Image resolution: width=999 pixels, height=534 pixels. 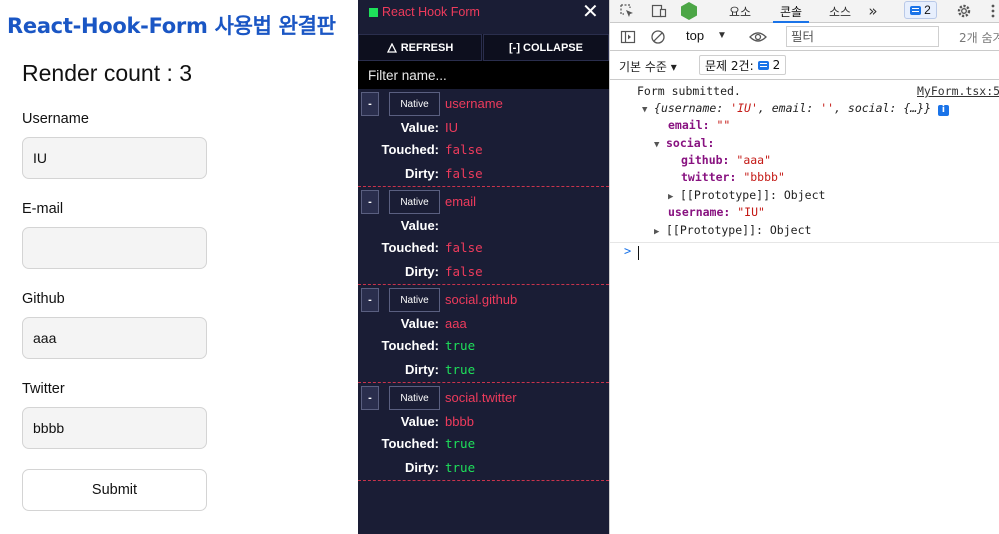 I want to click on inspect-element-icon, so click(x=627, y=11).